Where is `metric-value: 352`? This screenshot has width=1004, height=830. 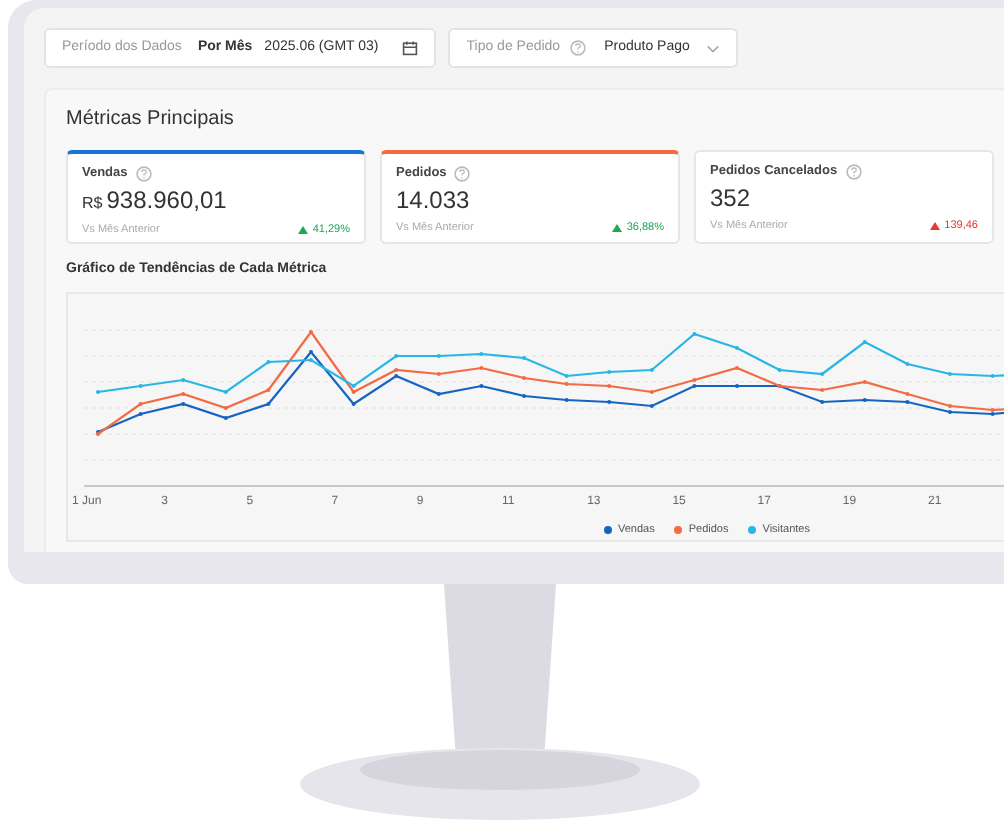 metric-value: 352 is located at coordinates (730, 197).